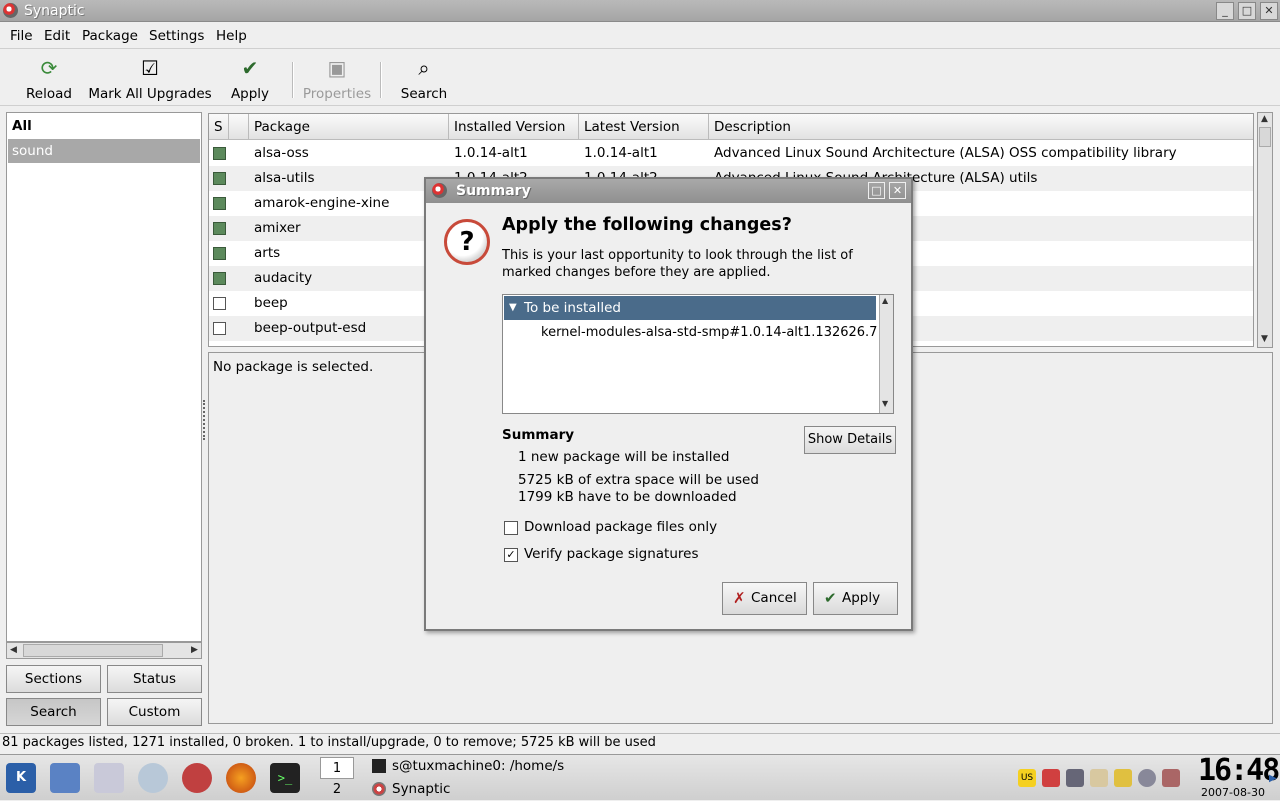 The image size is (1280, 801). I want to click on cell-package: audacity, so click(283, 278).